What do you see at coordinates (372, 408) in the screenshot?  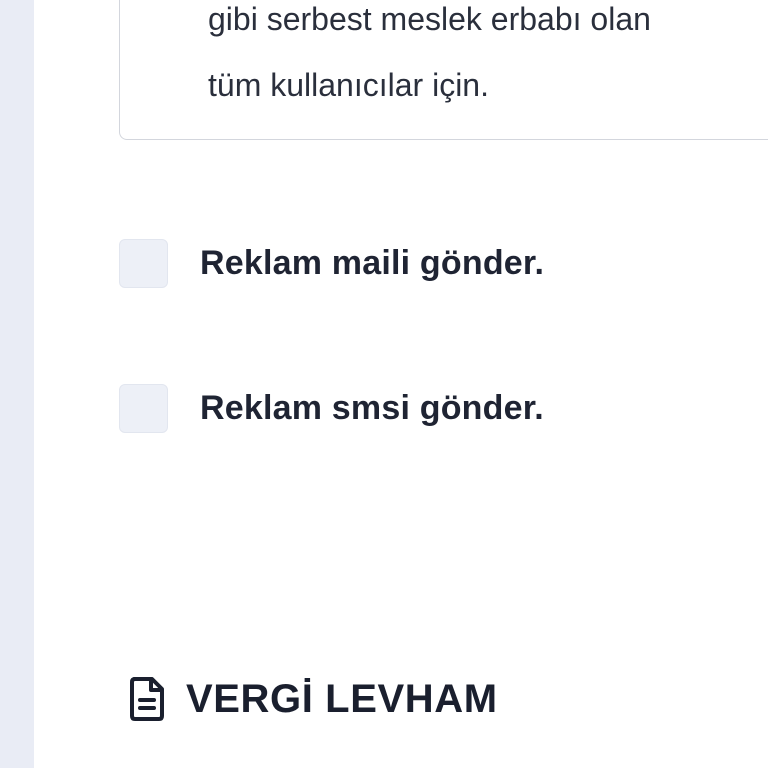 I see `sms-ads-label: Reklam smsi gönder.` at bounding box center [372, 408].